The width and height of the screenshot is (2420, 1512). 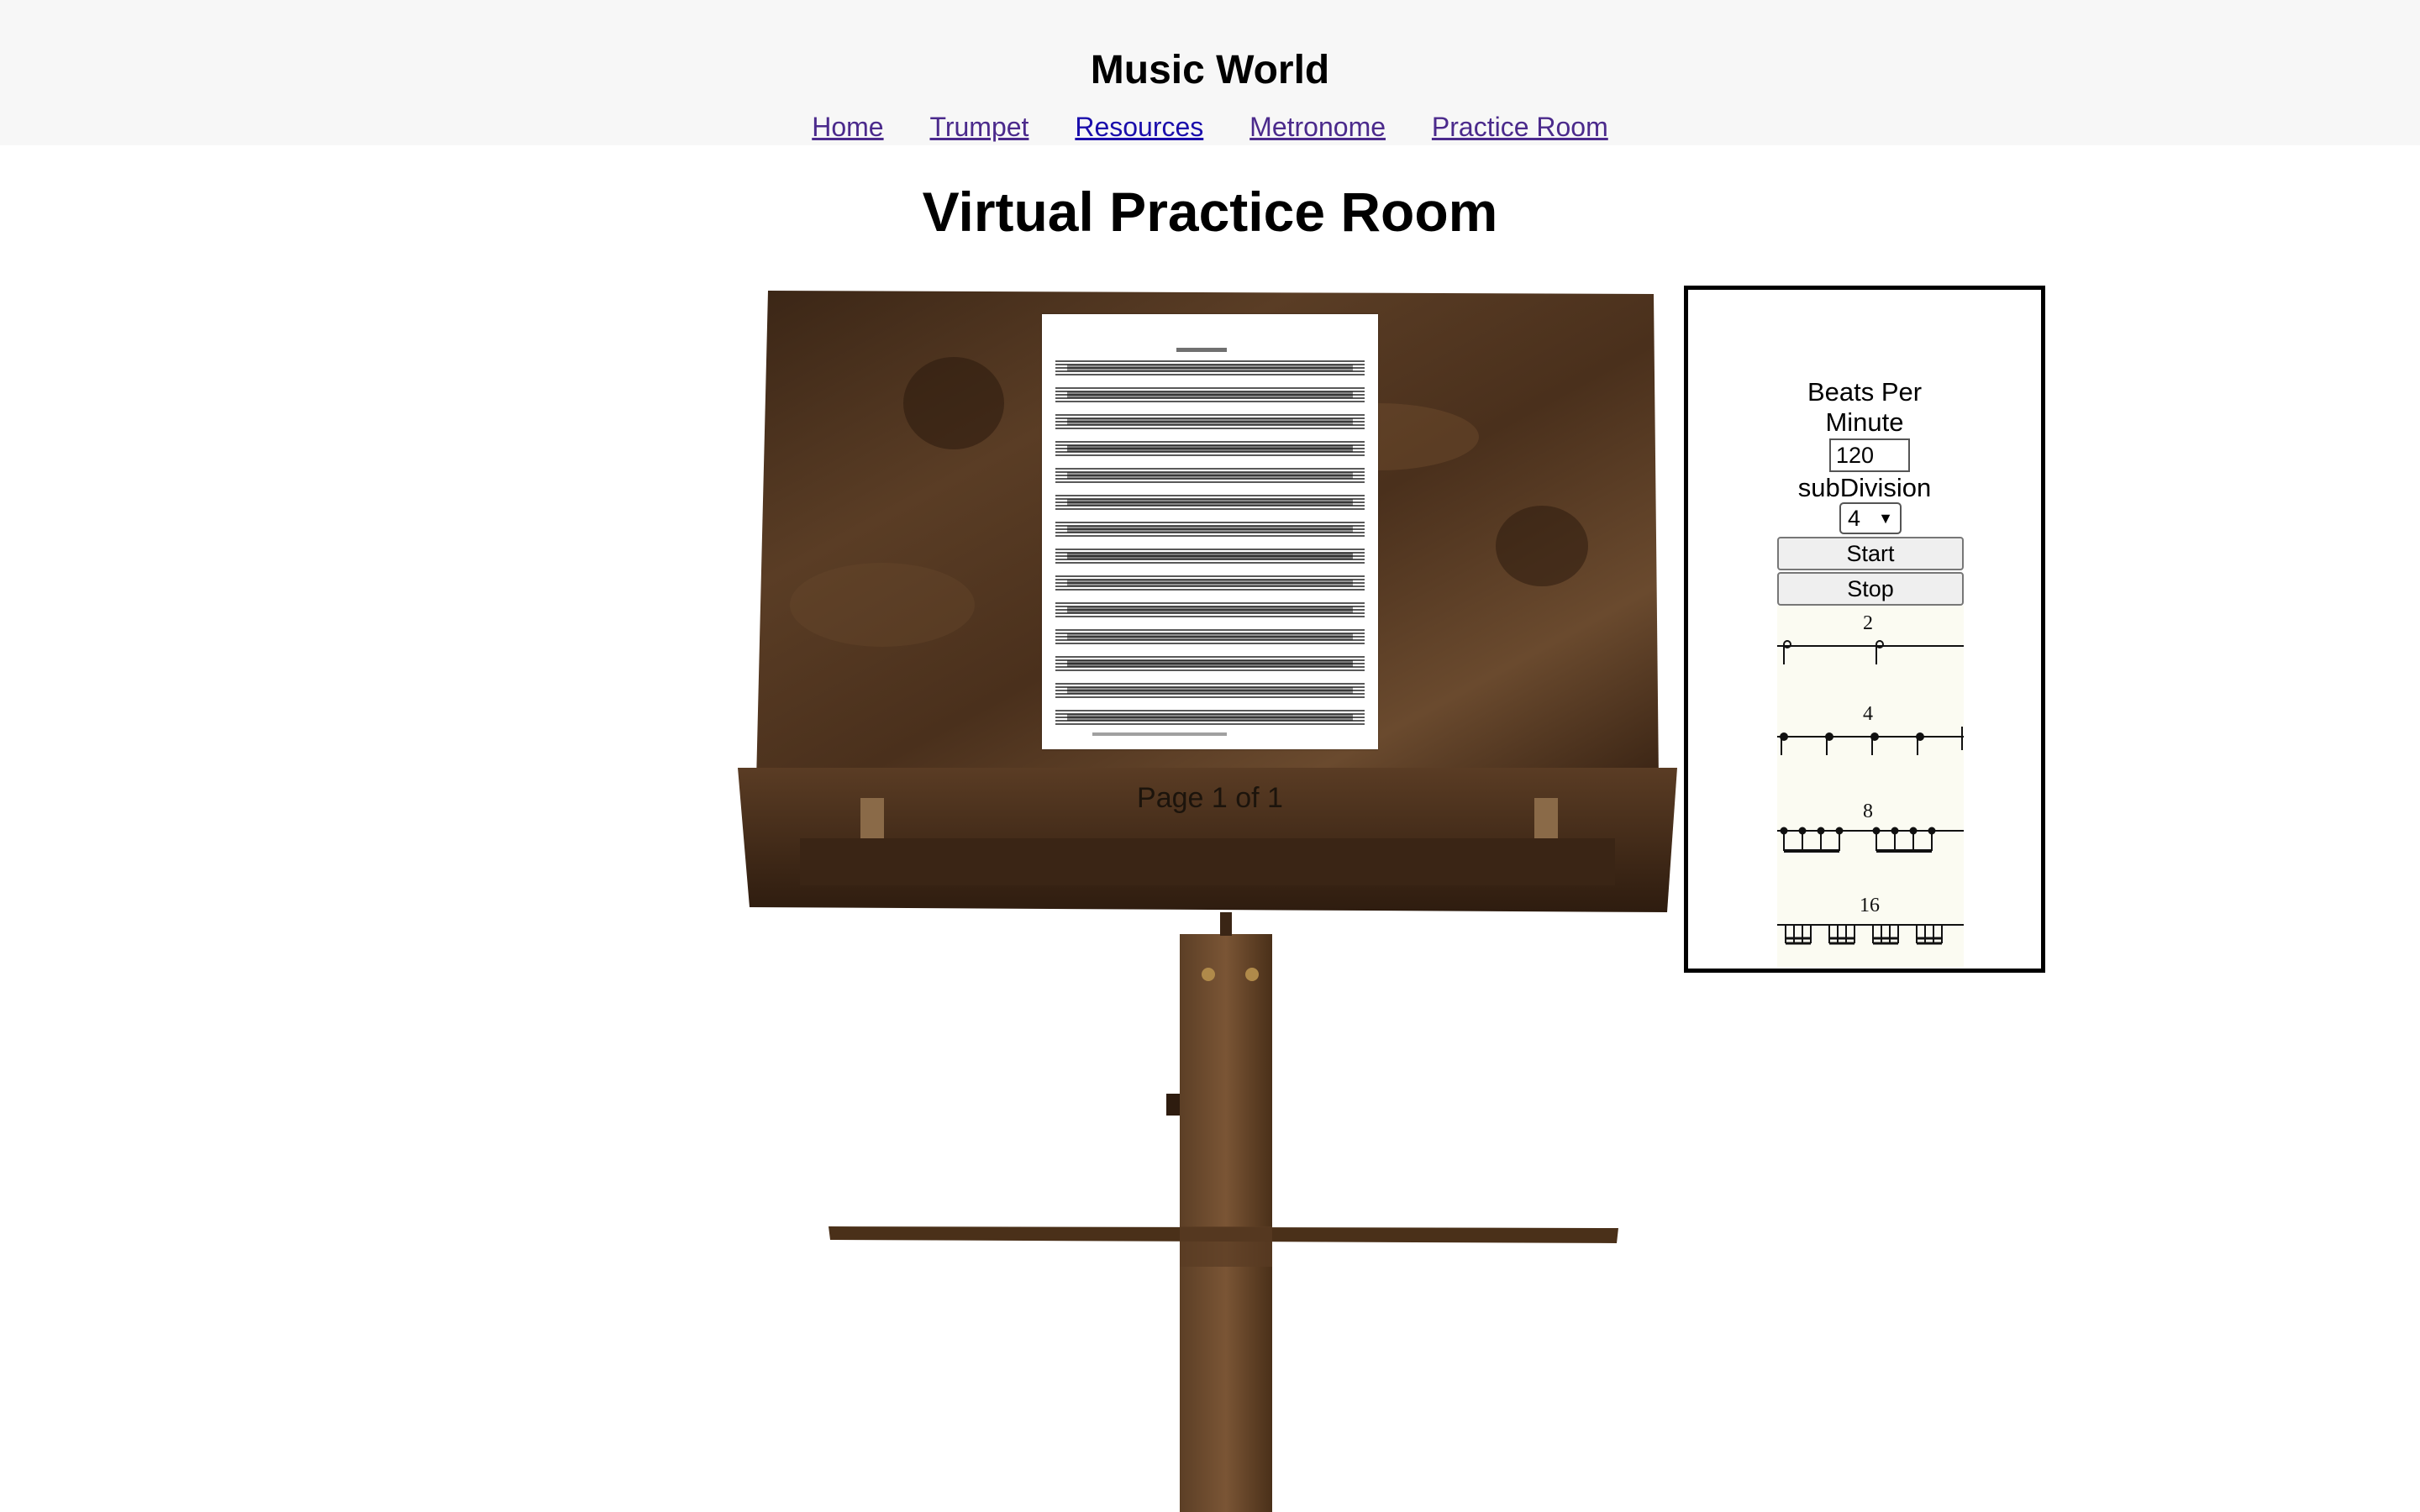 I want to click on rhythm-label-2: 2, so click(x=1868, y=623).